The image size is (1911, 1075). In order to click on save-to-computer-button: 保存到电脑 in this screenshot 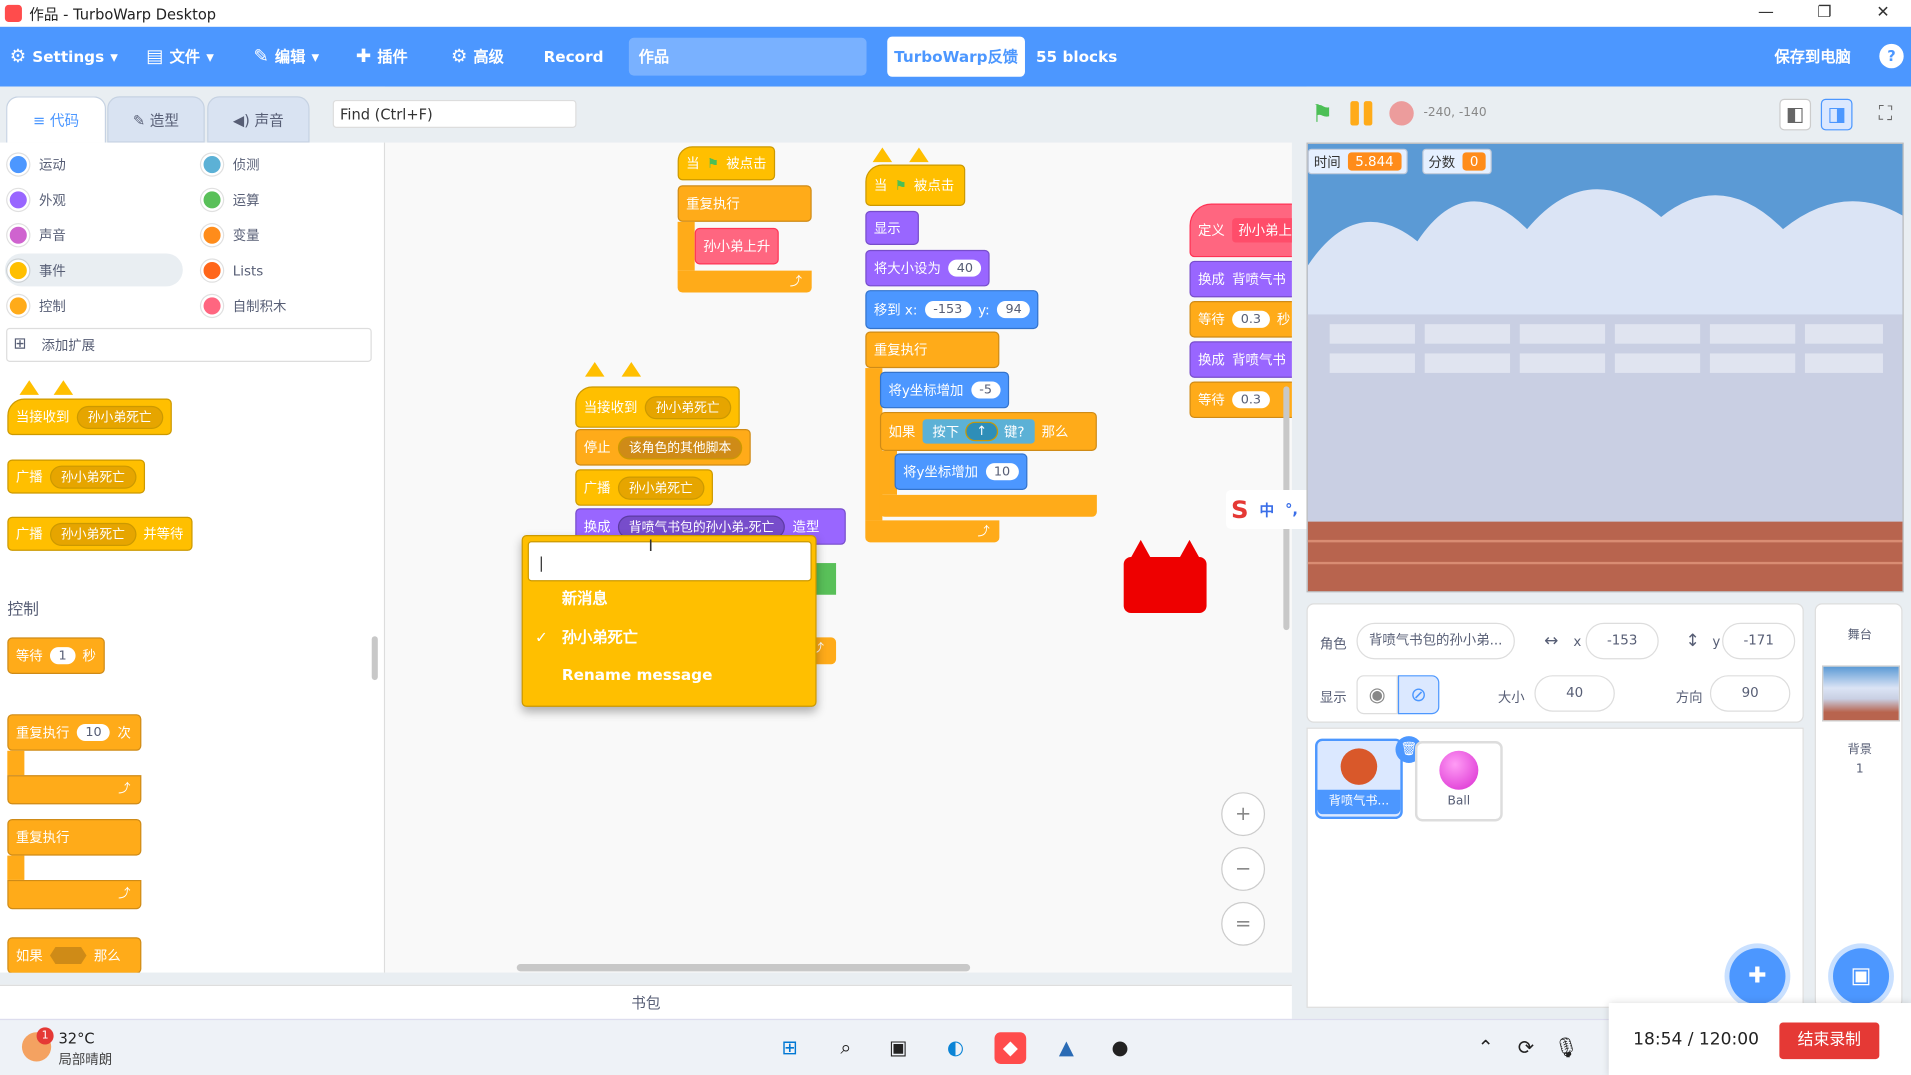, I will do `click(1813, 57)`.